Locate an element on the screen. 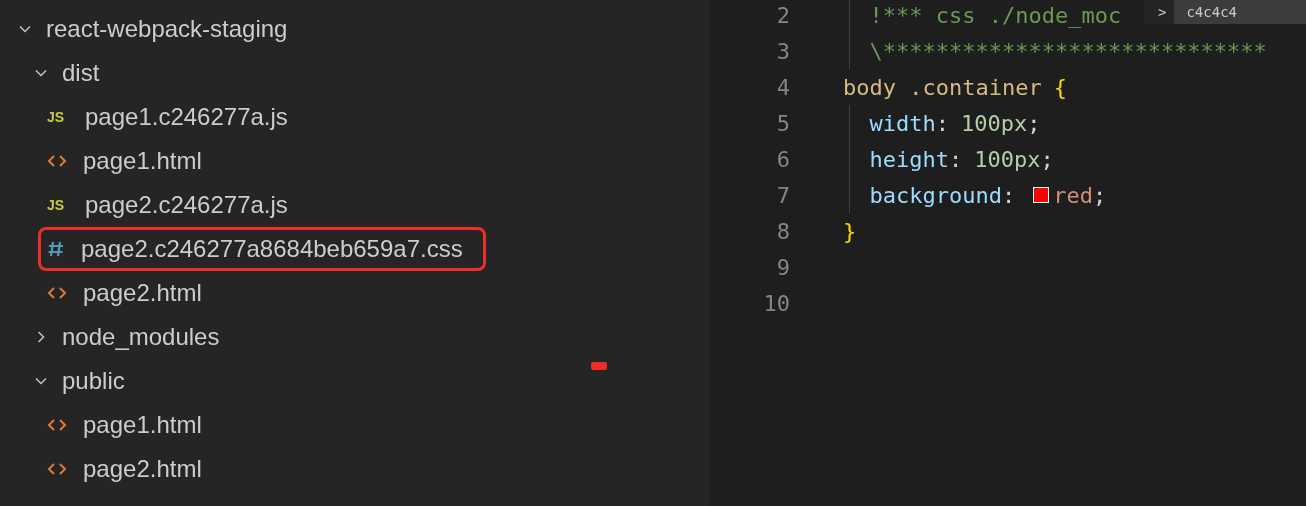  line-number: 8 is located at coordinates (782, 231).